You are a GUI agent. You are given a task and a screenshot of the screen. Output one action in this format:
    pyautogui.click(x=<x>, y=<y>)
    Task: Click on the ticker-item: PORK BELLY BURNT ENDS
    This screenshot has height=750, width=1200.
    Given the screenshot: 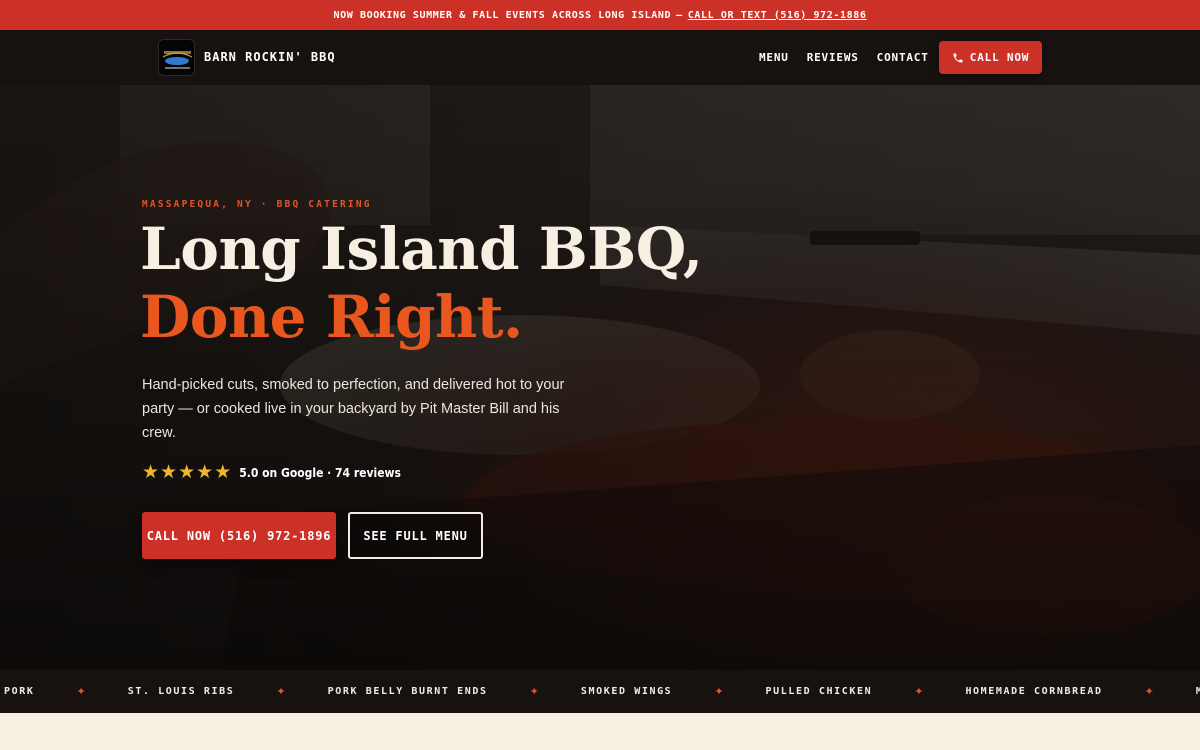 What is the action you would take?
    pyautogui.click(x=407, y=691)
    